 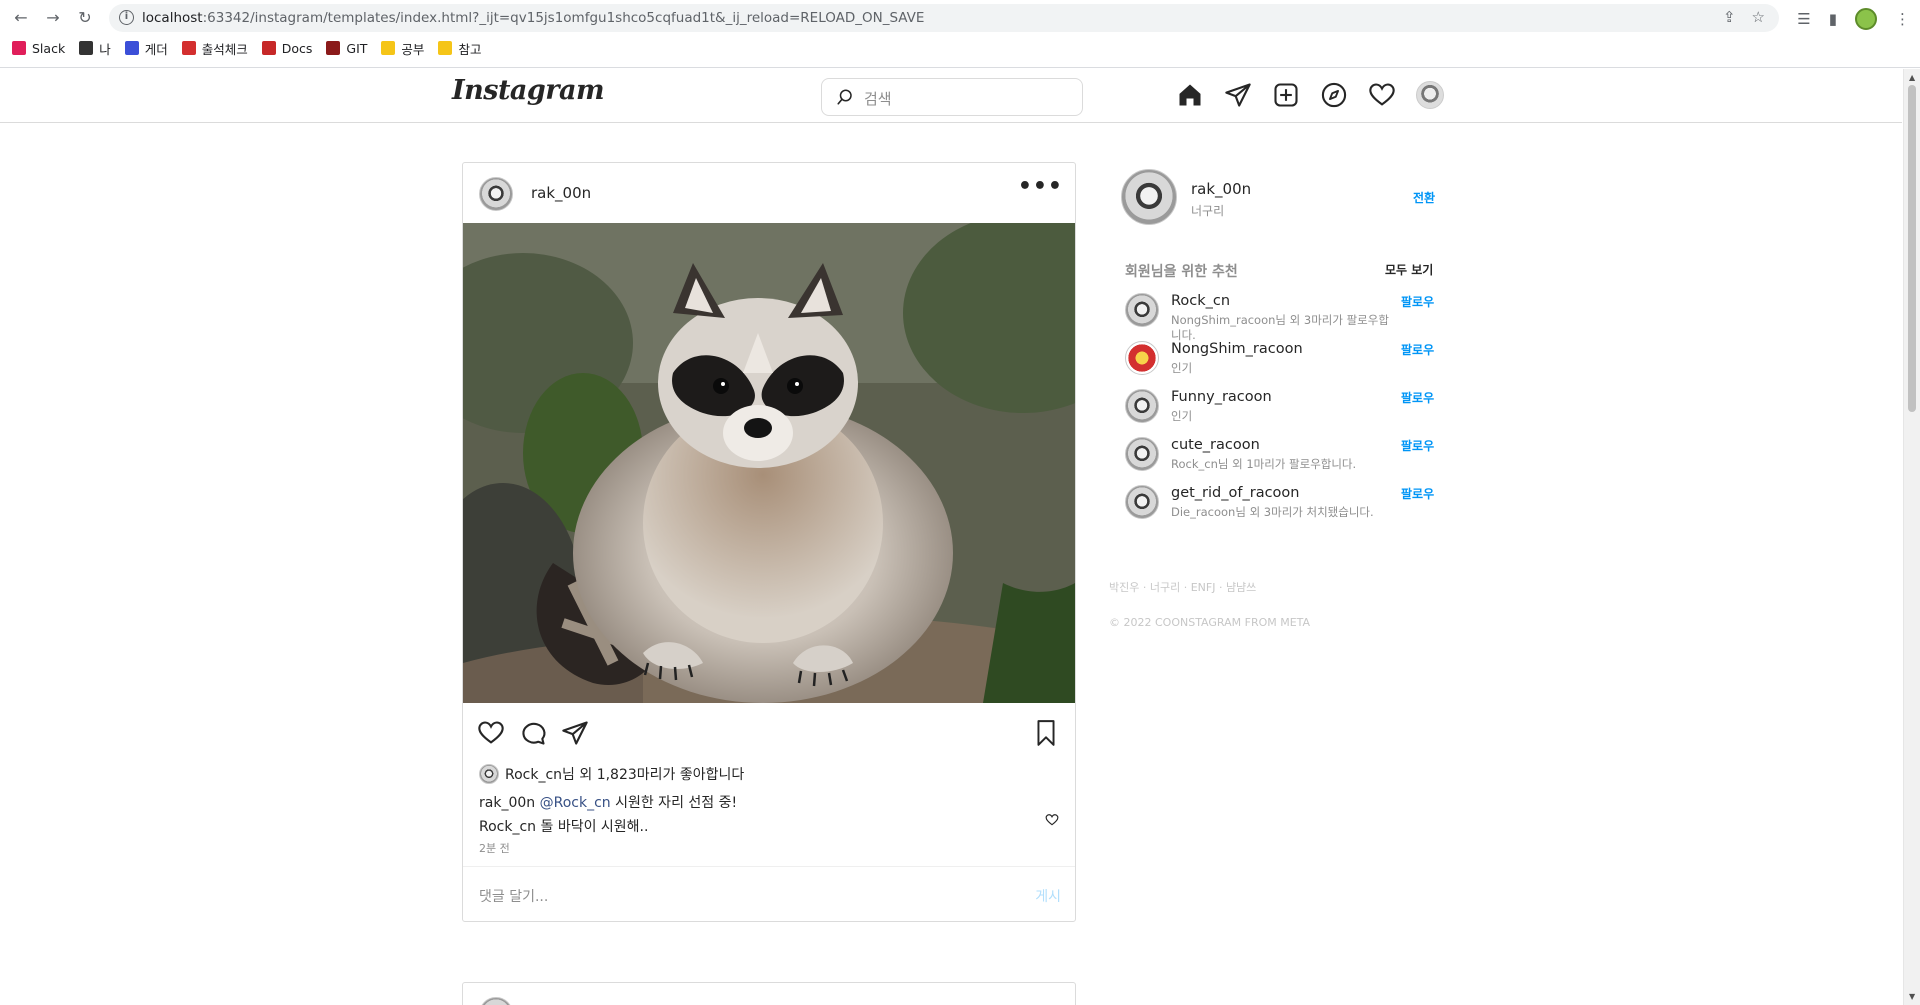 I want to click on side-panel-icon: ▮, so click(x=1833, y=19).